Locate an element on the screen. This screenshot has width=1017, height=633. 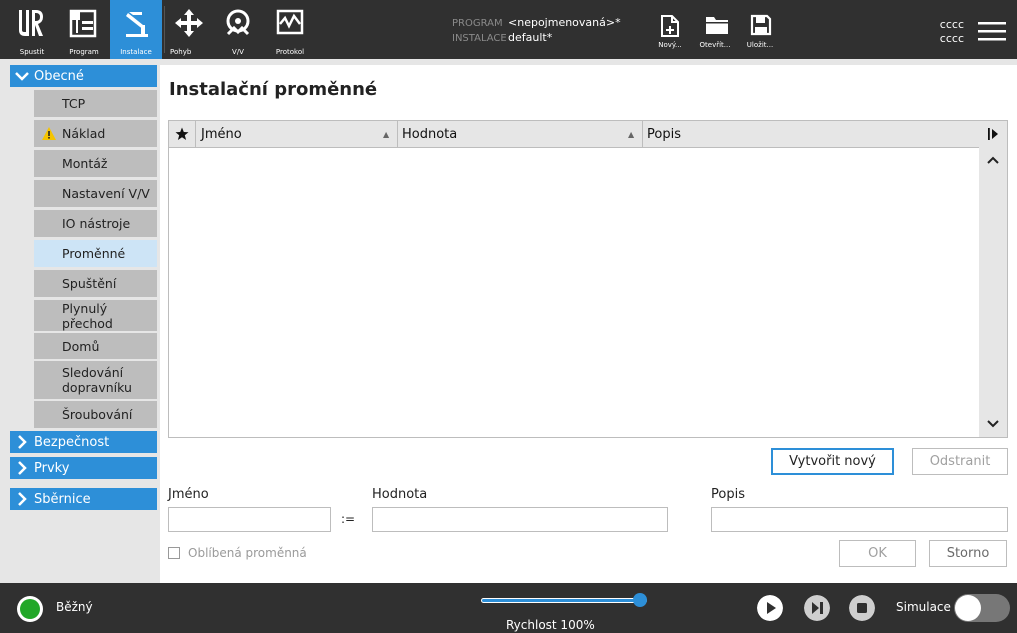
sidebar-item-label: IO nástroje is located at coordinates (96, 223).